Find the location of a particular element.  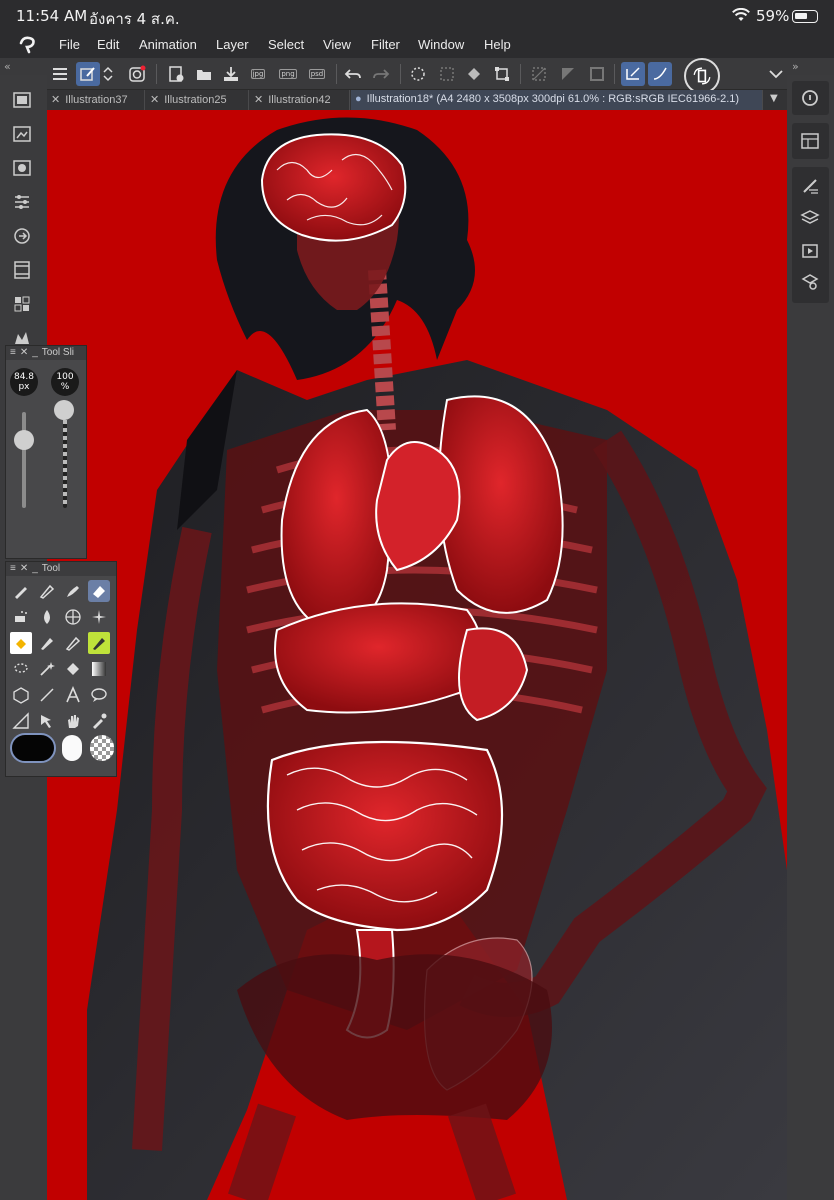

fill-icon is located at coordinates (474, 74).